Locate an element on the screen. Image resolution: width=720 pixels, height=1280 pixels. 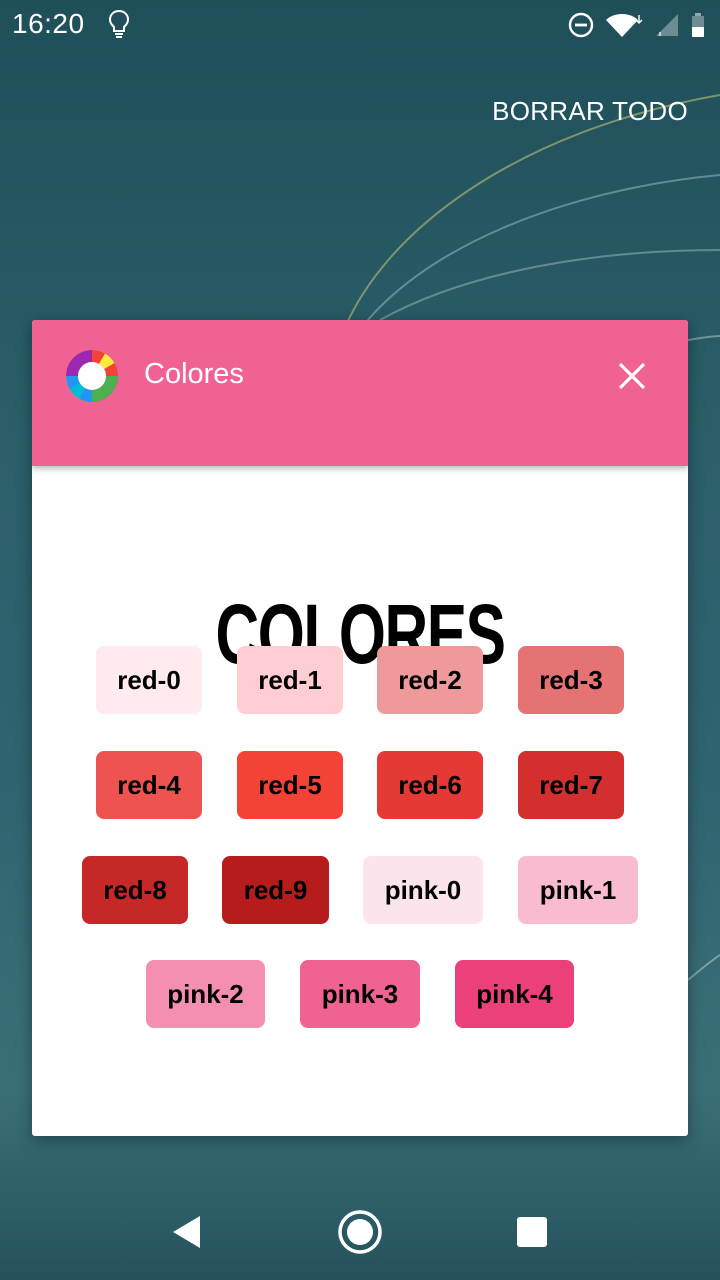
color-chip-red-9: red-9 is located at coordinates (275, 890).